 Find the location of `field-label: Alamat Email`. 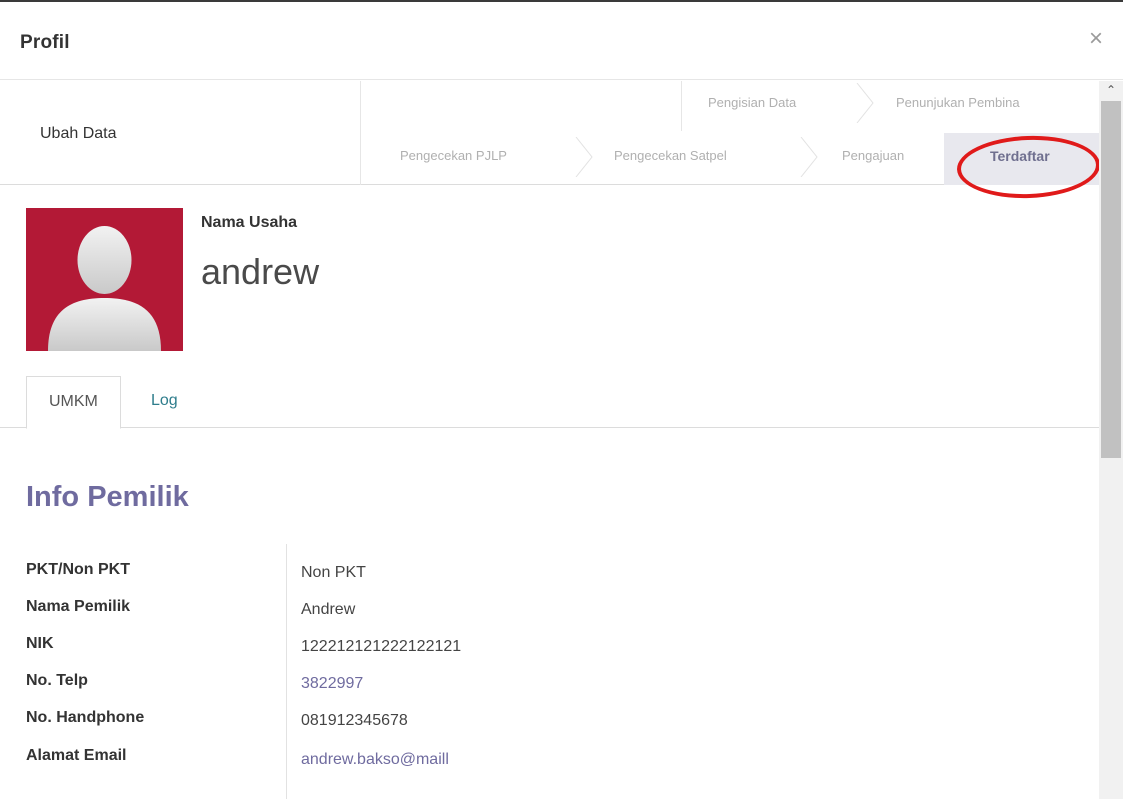

field-label: Alamat Email is located at coordinates (76, 755).